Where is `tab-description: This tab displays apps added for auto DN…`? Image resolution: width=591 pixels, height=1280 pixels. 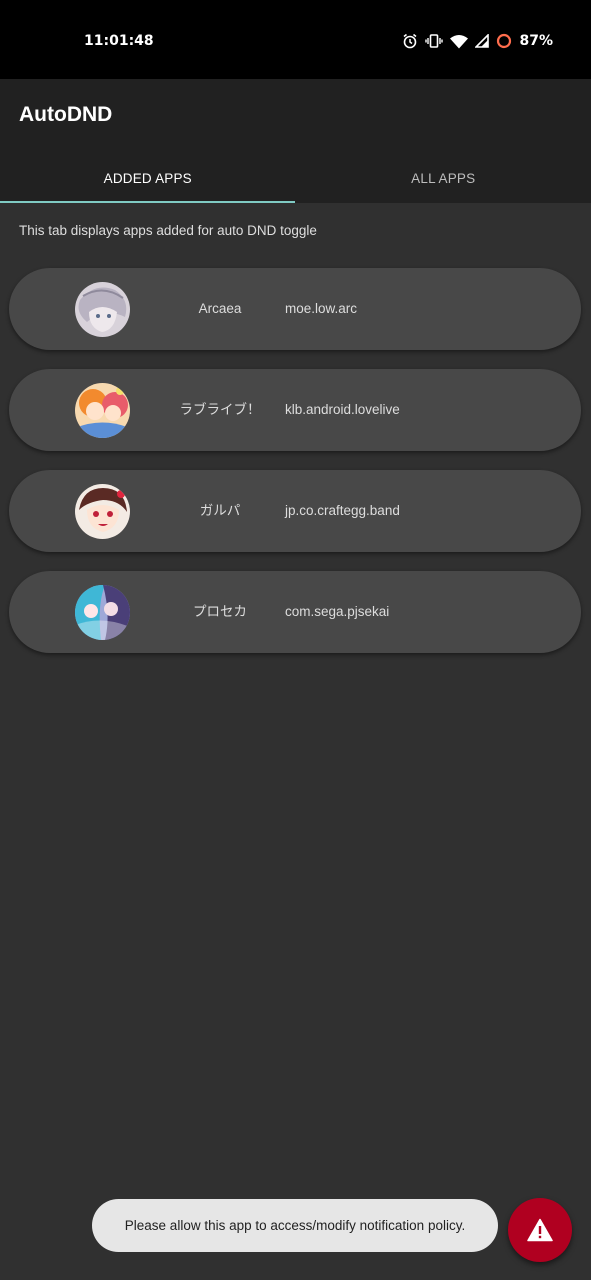
tab-description: This tab displays apps added for auto DN… is located at coordinates (168, 230).